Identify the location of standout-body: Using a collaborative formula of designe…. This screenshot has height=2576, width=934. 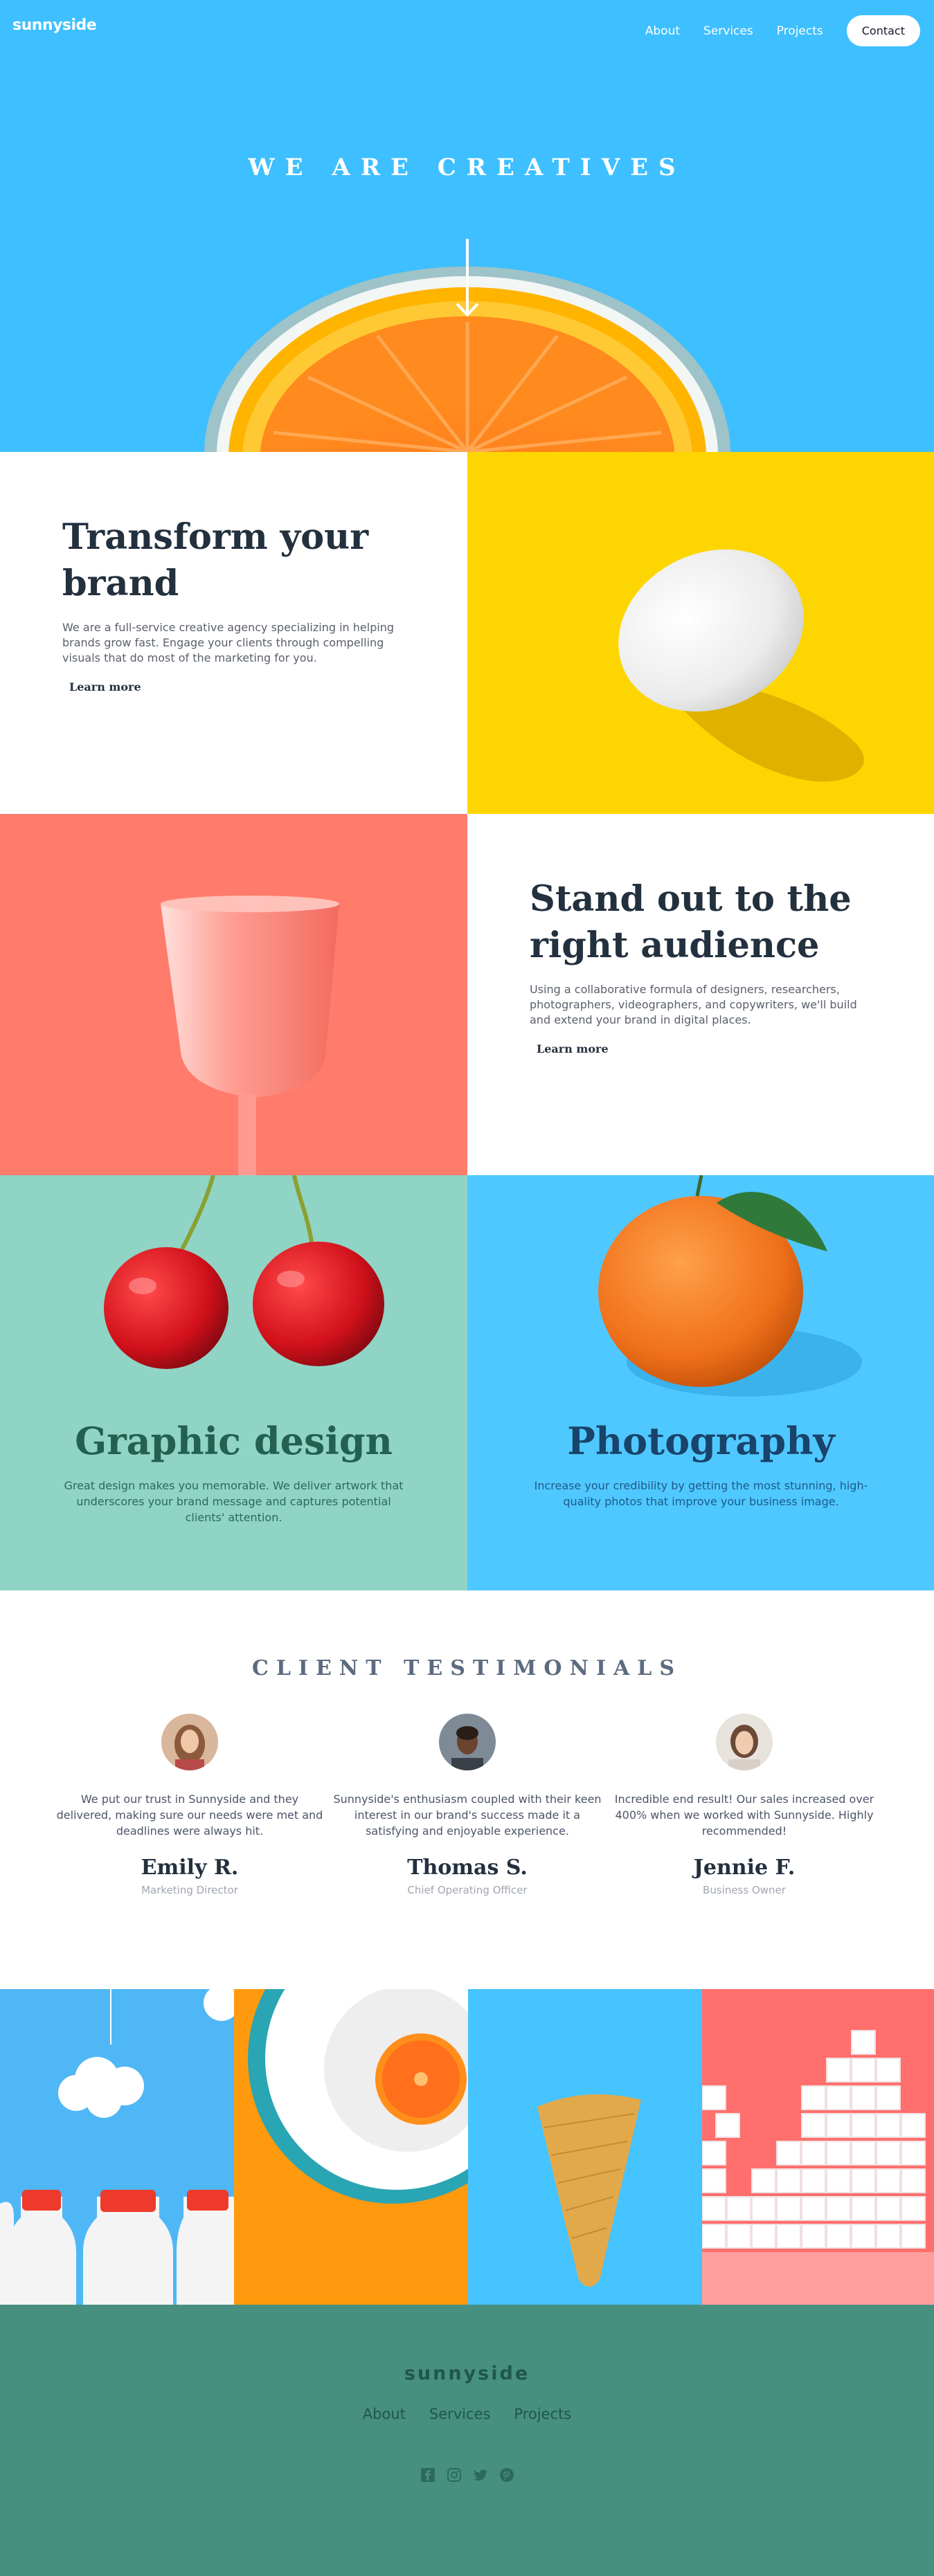
(694, 1004).